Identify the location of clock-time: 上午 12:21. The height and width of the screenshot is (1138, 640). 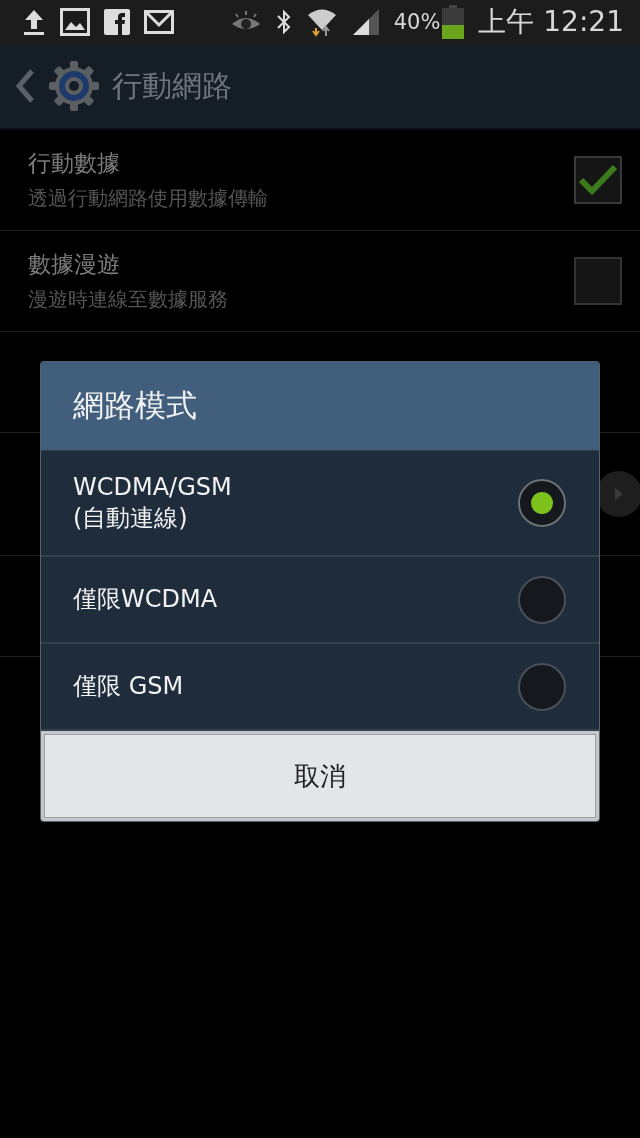
(551, 22).